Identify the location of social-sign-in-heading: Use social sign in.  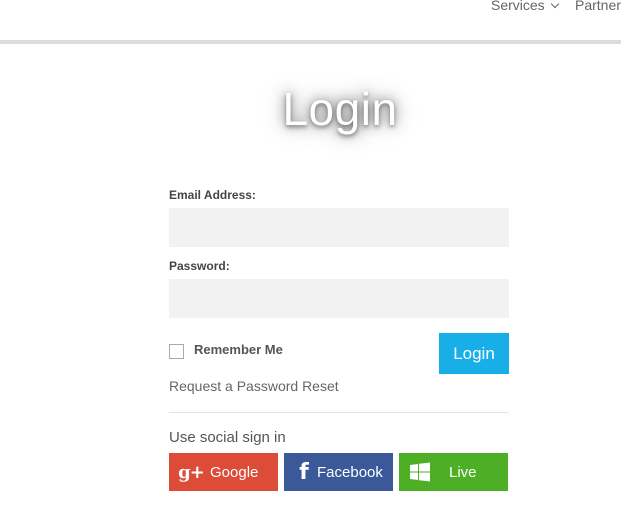
(227, 437).